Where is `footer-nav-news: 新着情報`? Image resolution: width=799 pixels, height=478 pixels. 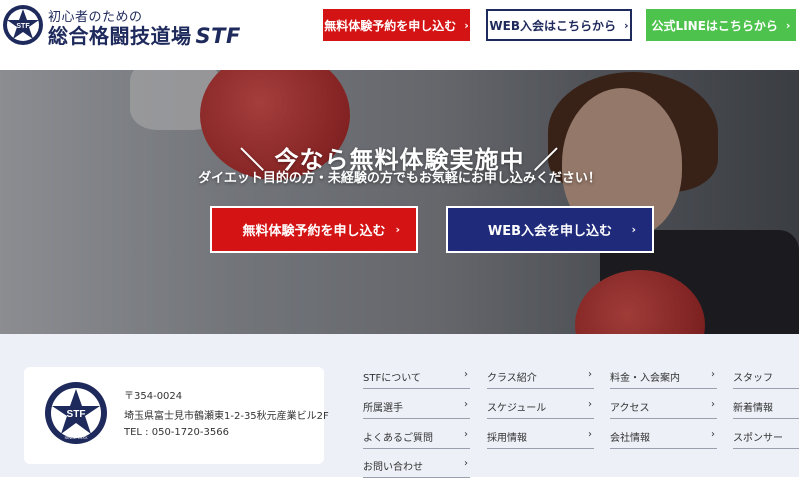
footer-nav-news: 新着情報 is located at coordinates (766, 409).